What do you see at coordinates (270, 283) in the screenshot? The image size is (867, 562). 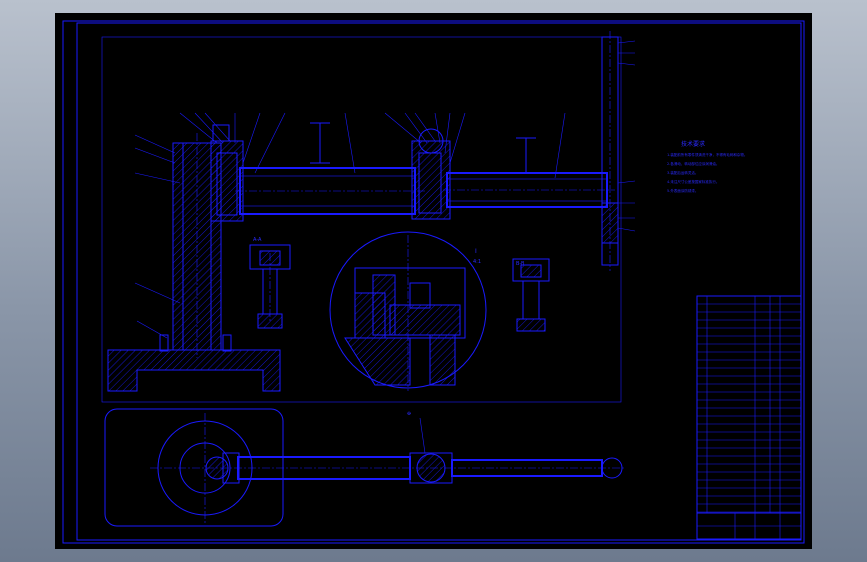 I see `section-view-a: A-A` at bounding box center [270, 283].